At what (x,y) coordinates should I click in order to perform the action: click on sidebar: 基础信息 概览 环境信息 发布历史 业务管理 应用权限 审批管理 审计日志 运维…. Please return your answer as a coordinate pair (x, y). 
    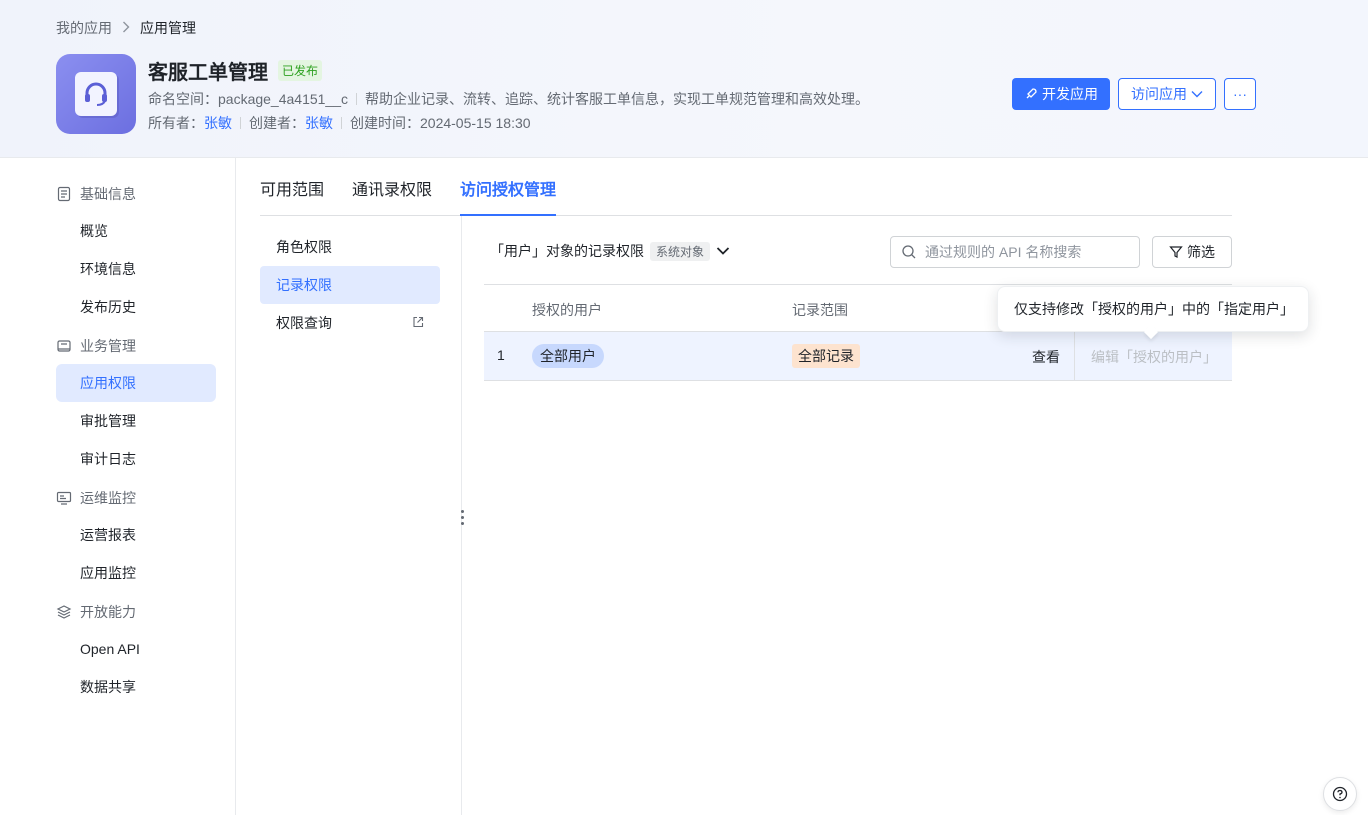
    Looking at the image, I should click on (118, 486).